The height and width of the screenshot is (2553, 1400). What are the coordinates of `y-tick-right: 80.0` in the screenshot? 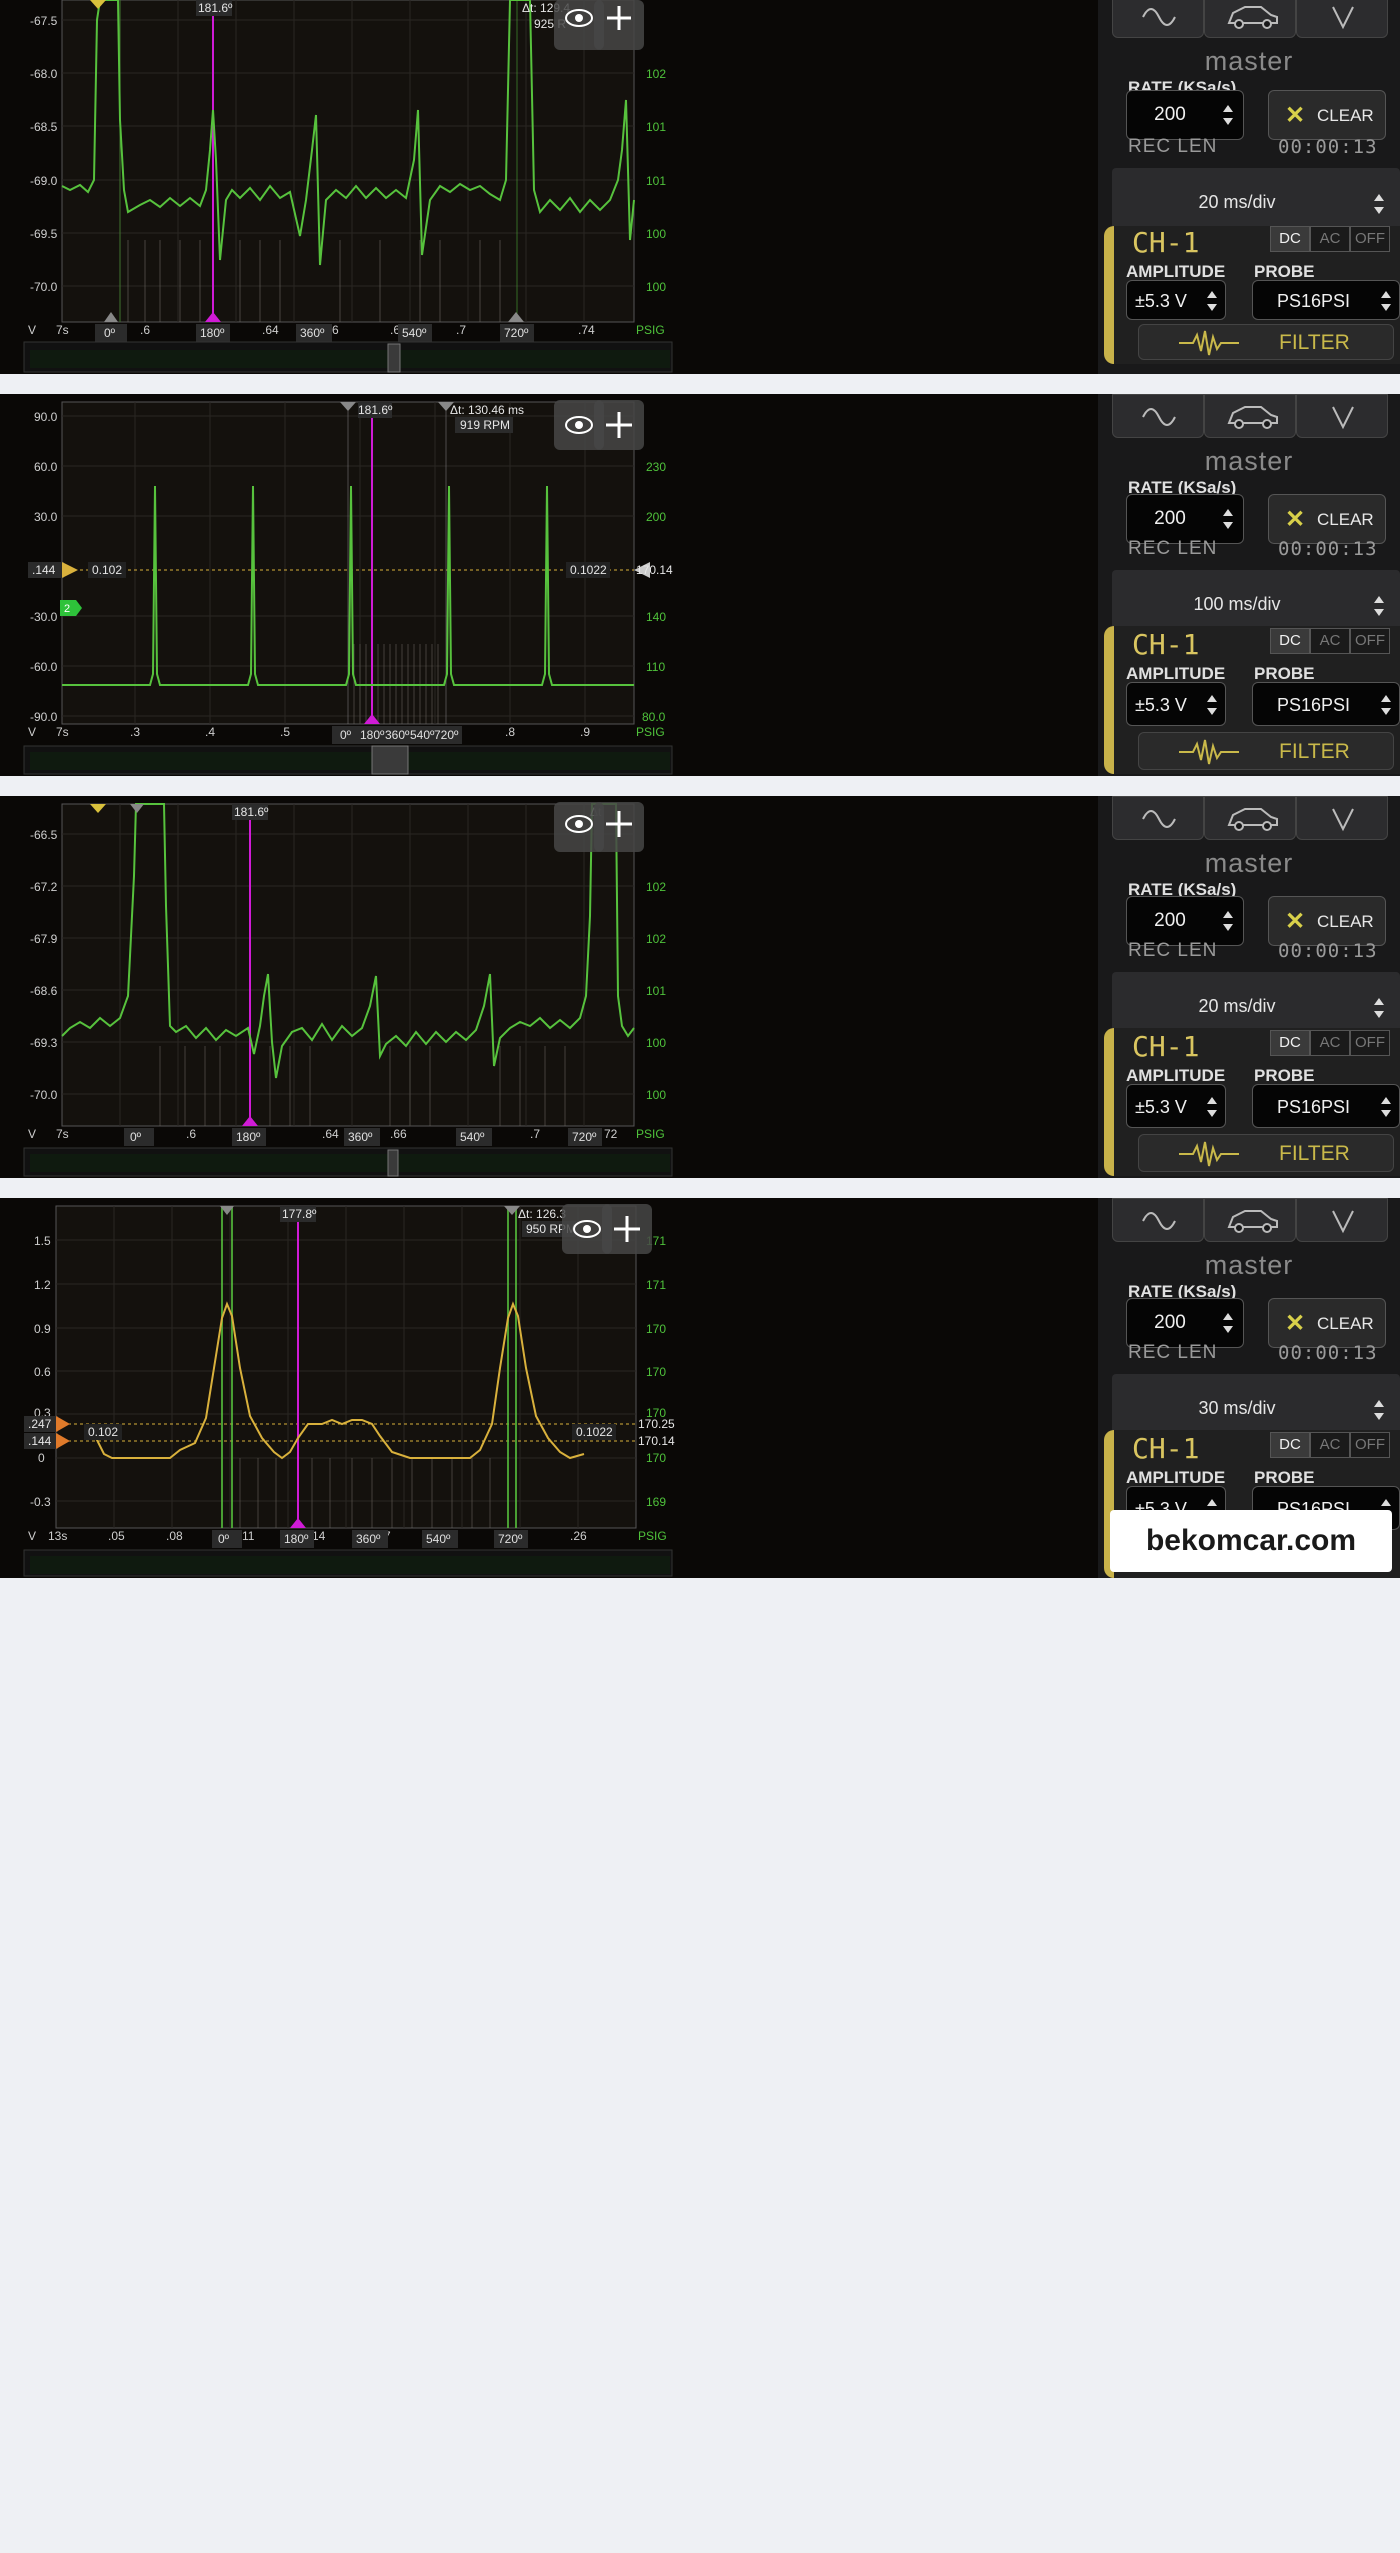 It's located at (654, 717).